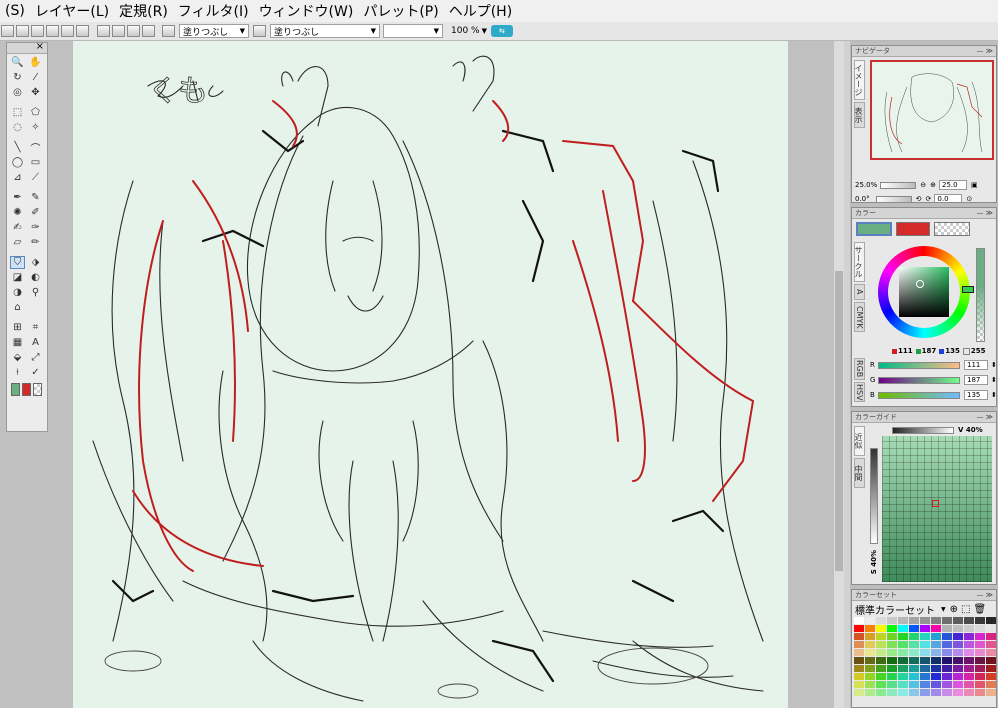  Describe the element at coordinates (17, 277) in the screenshot. I see `gradient-icon: ◪` at that location.